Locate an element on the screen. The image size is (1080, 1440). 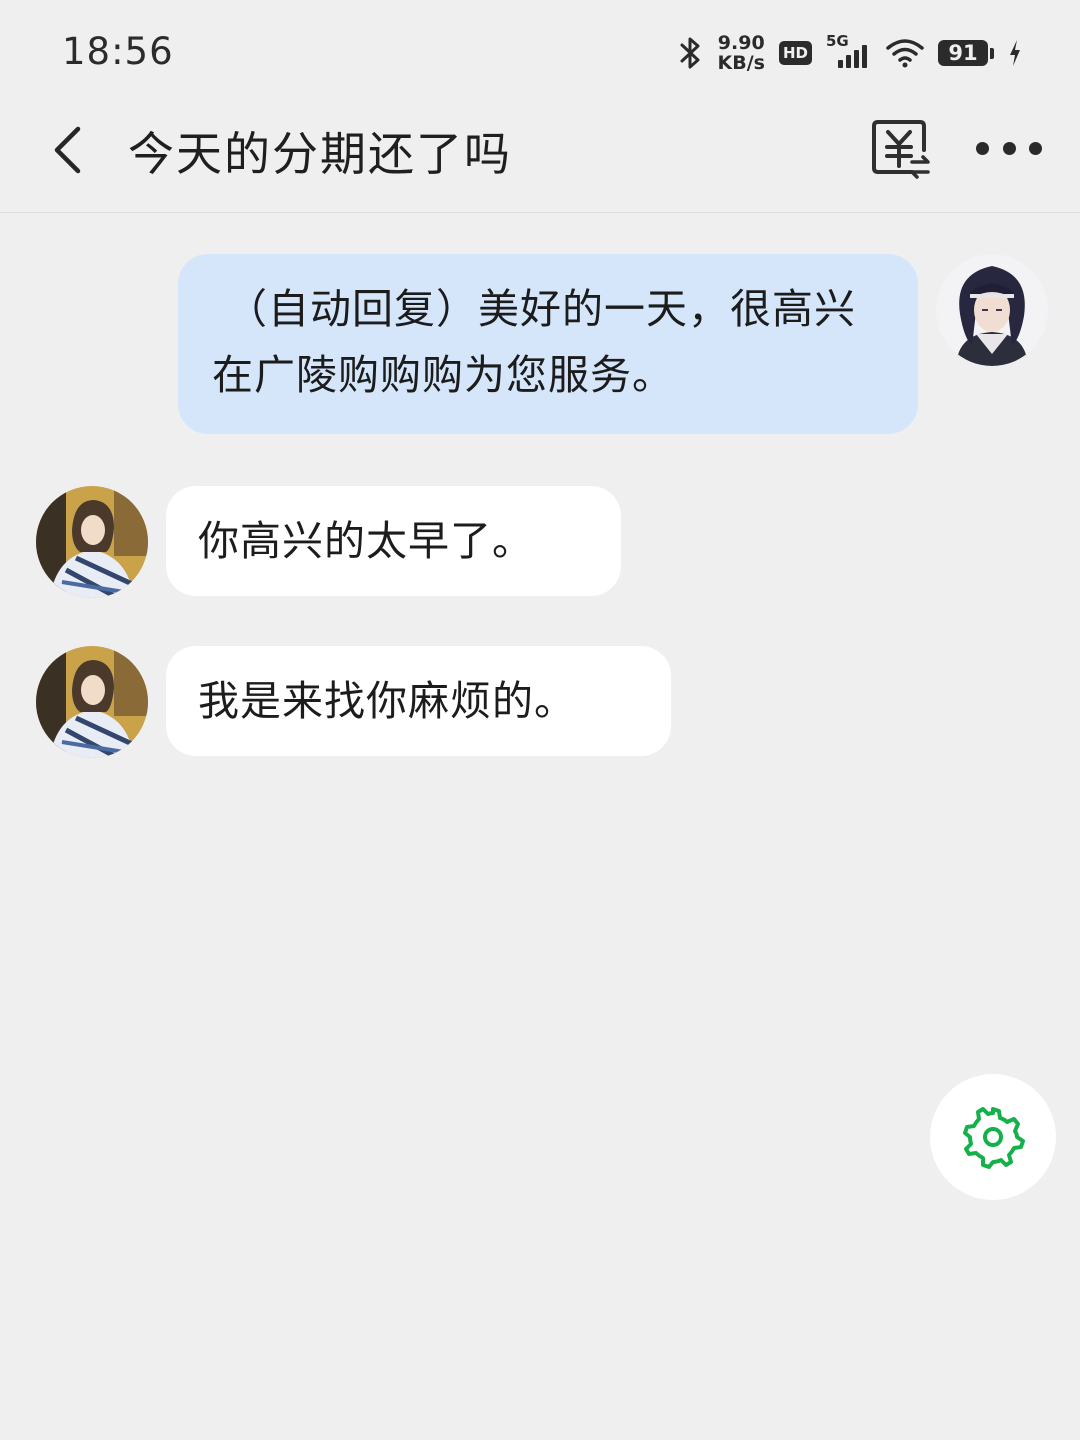
message-bubble-received: 你高兴的太早了。 is located at coordinates (393, 541).